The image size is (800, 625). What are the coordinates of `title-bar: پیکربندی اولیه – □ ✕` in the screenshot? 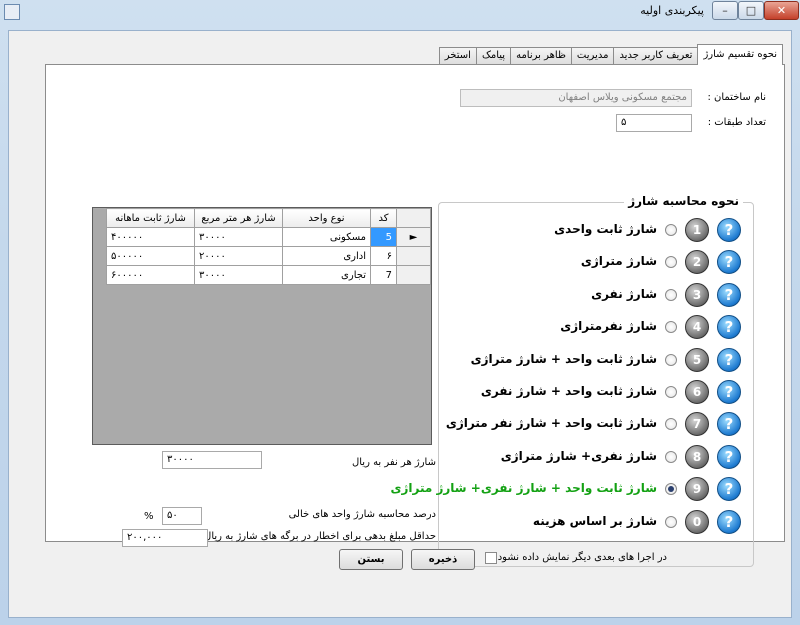 It's located at (400, 12).